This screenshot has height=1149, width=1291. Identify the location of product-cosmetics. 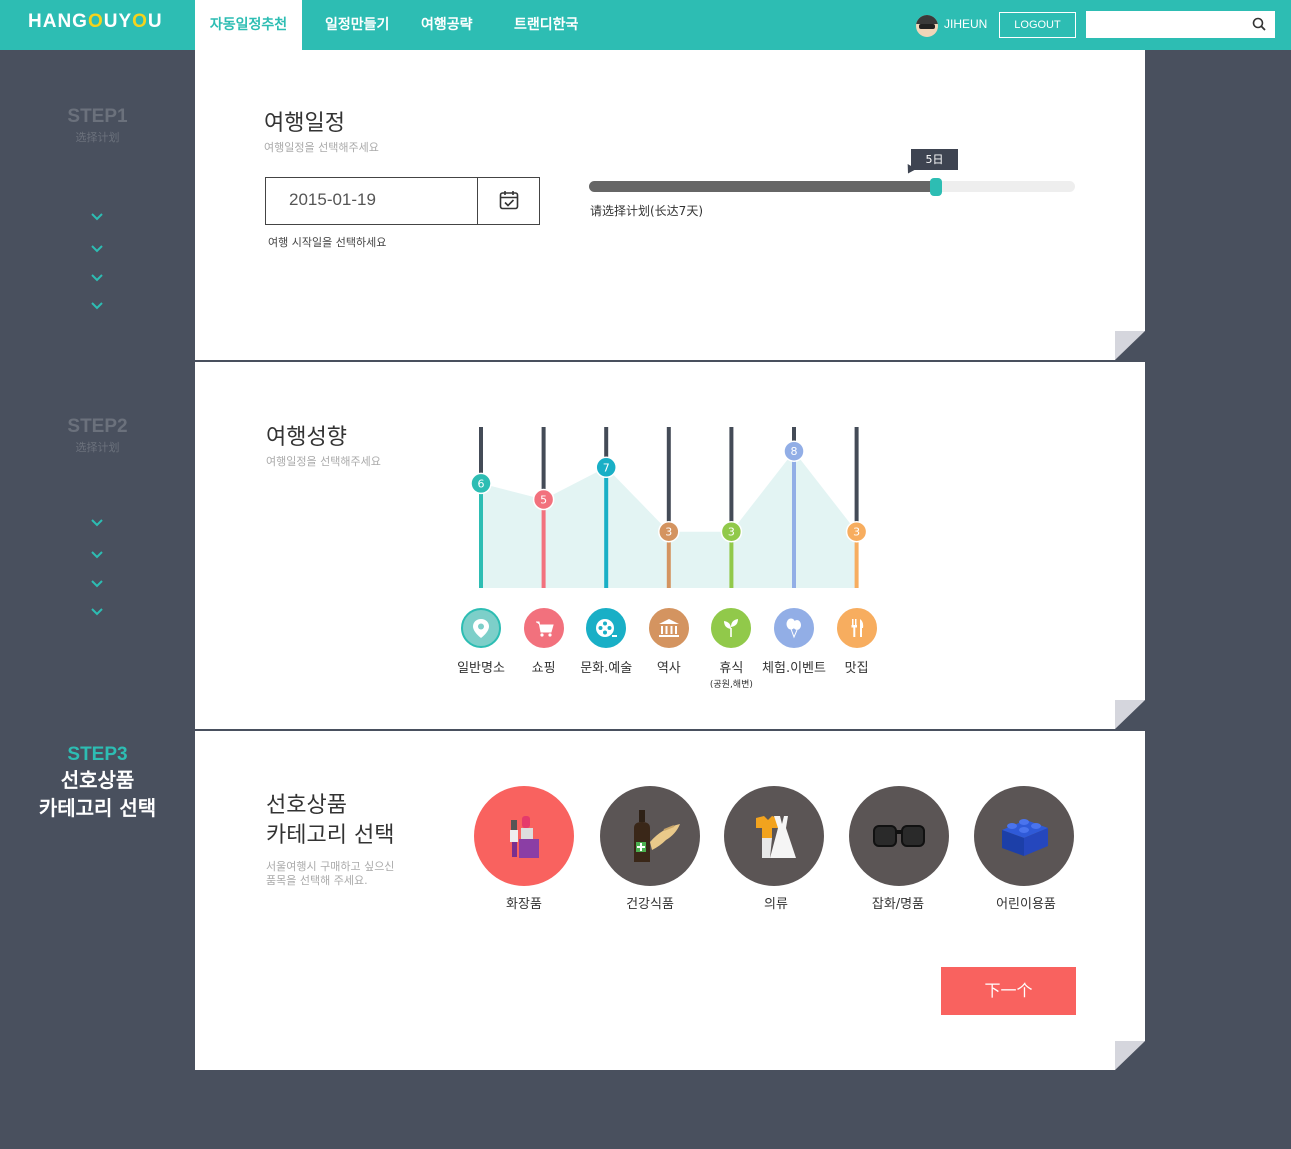
(524, 836).